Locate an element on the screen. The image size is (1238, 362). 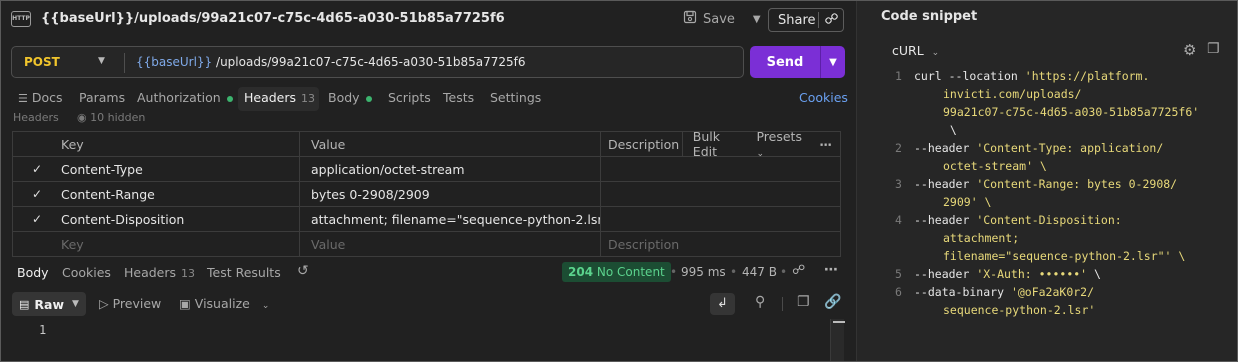
code-line: 1 curl --location 'https://platform. is located at coordinates (1047, 76).